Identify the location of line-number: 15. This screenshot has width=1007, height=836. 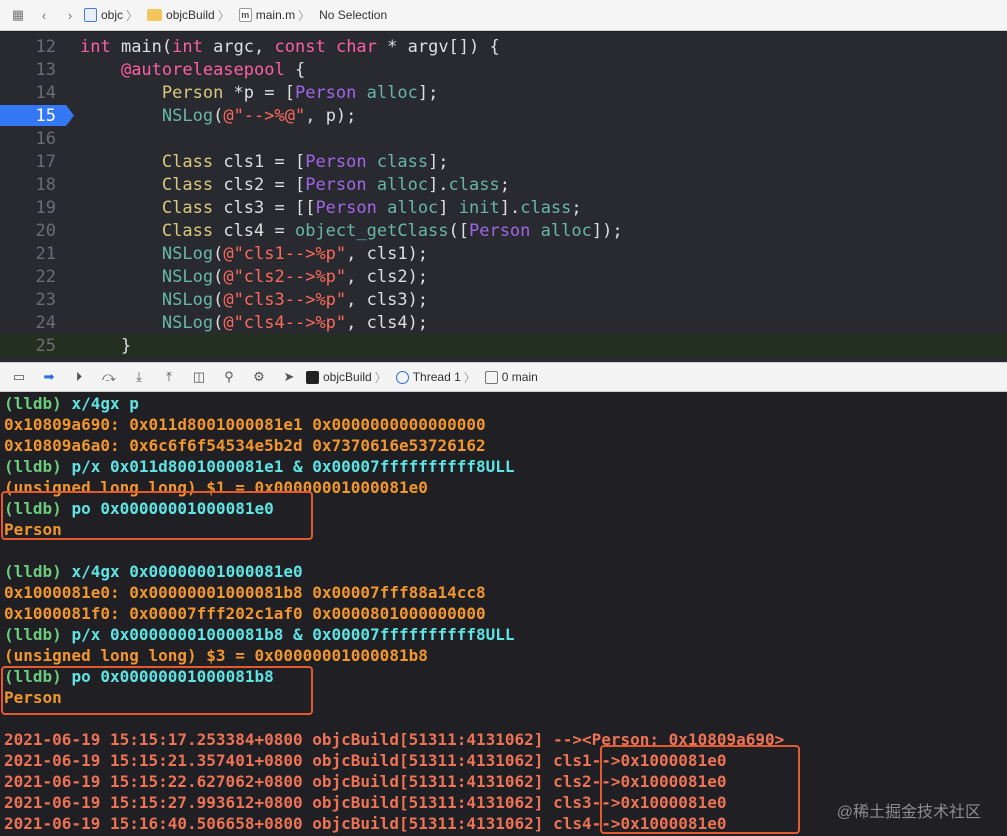
(28, 116).